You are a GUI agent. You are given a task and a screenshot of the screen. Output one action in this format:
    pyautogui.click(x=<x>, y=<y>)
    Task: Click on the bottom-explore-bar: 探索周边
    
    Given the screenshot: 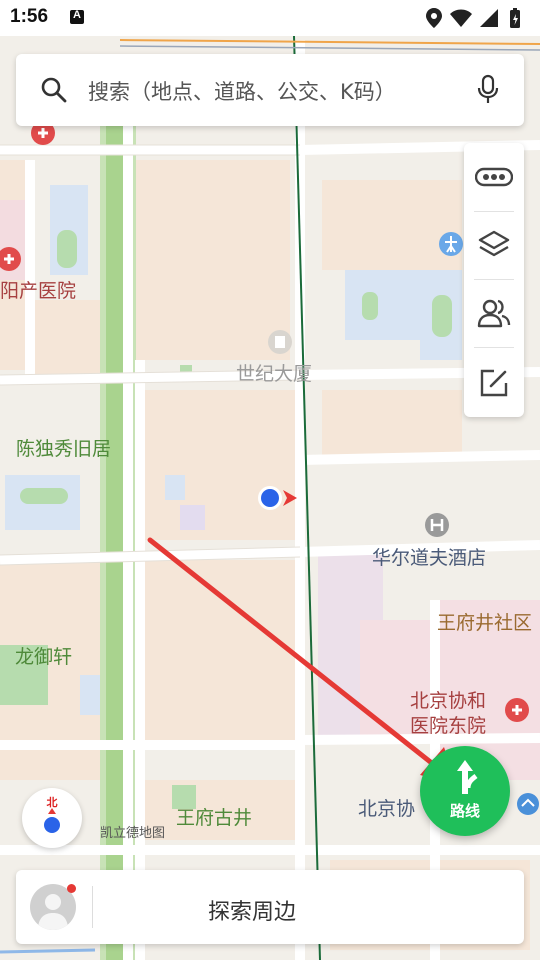 What is the action you would take?
    pyautogui.click(x=270, y=907)
    